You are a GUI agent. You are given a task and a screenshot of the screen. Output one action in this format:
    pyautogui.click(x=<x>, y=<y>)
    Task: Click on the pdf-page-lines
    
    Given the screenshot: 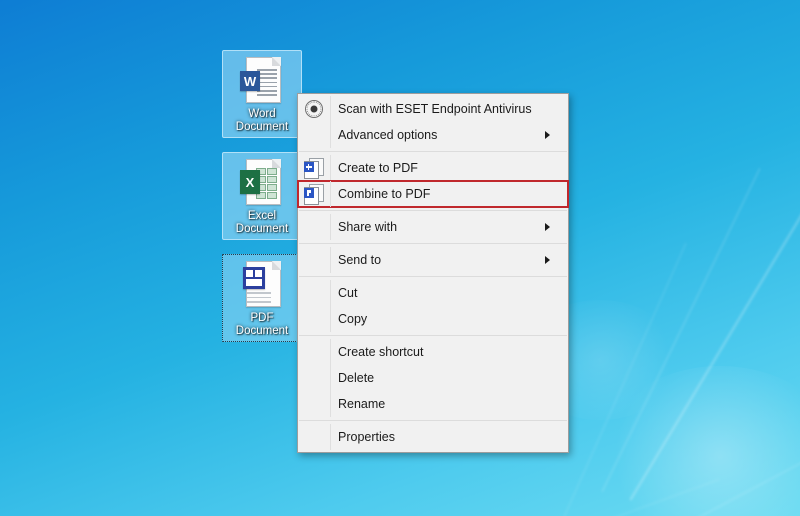 What is the action you would take?
    pyautogui.click(x=259, y=299)
    